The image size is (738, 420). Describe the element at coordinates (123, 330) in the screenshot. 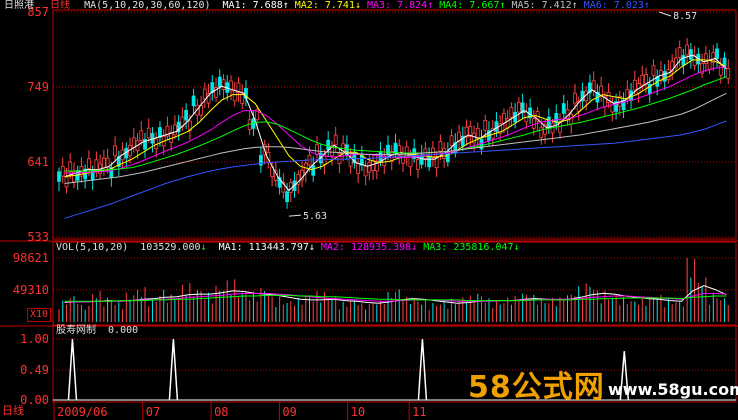

I see `indicator-value: 0.000` at that location.